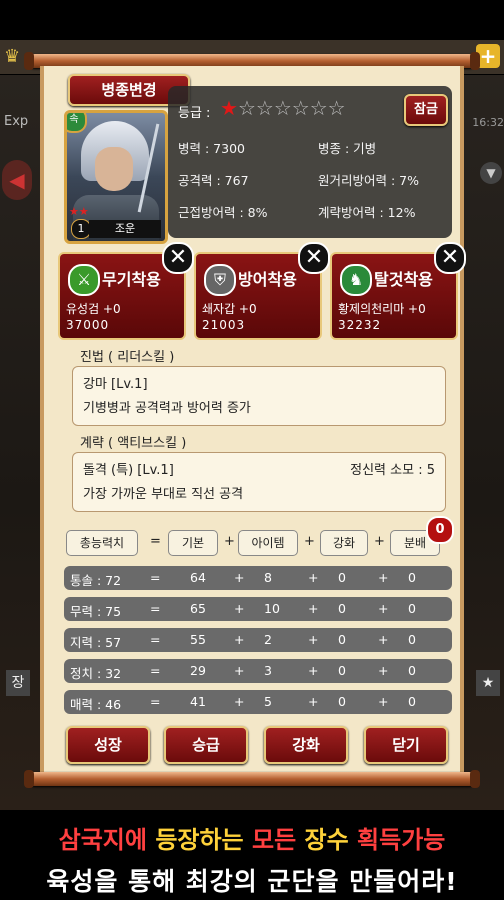 Image resolution: width=504 pixels, height=900 pixels. What do you see at coordinates (306, 745) in the screenshot?
I see `enhance-button: 강화` at bounding box center [306, 745].